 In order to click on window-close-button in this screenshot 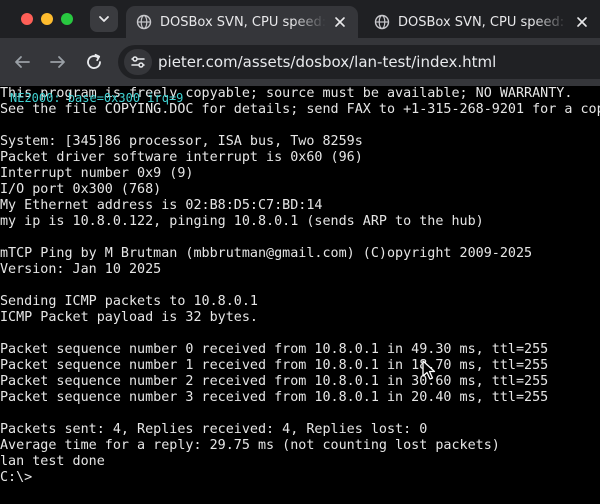, I will do `click(27, 19)`.